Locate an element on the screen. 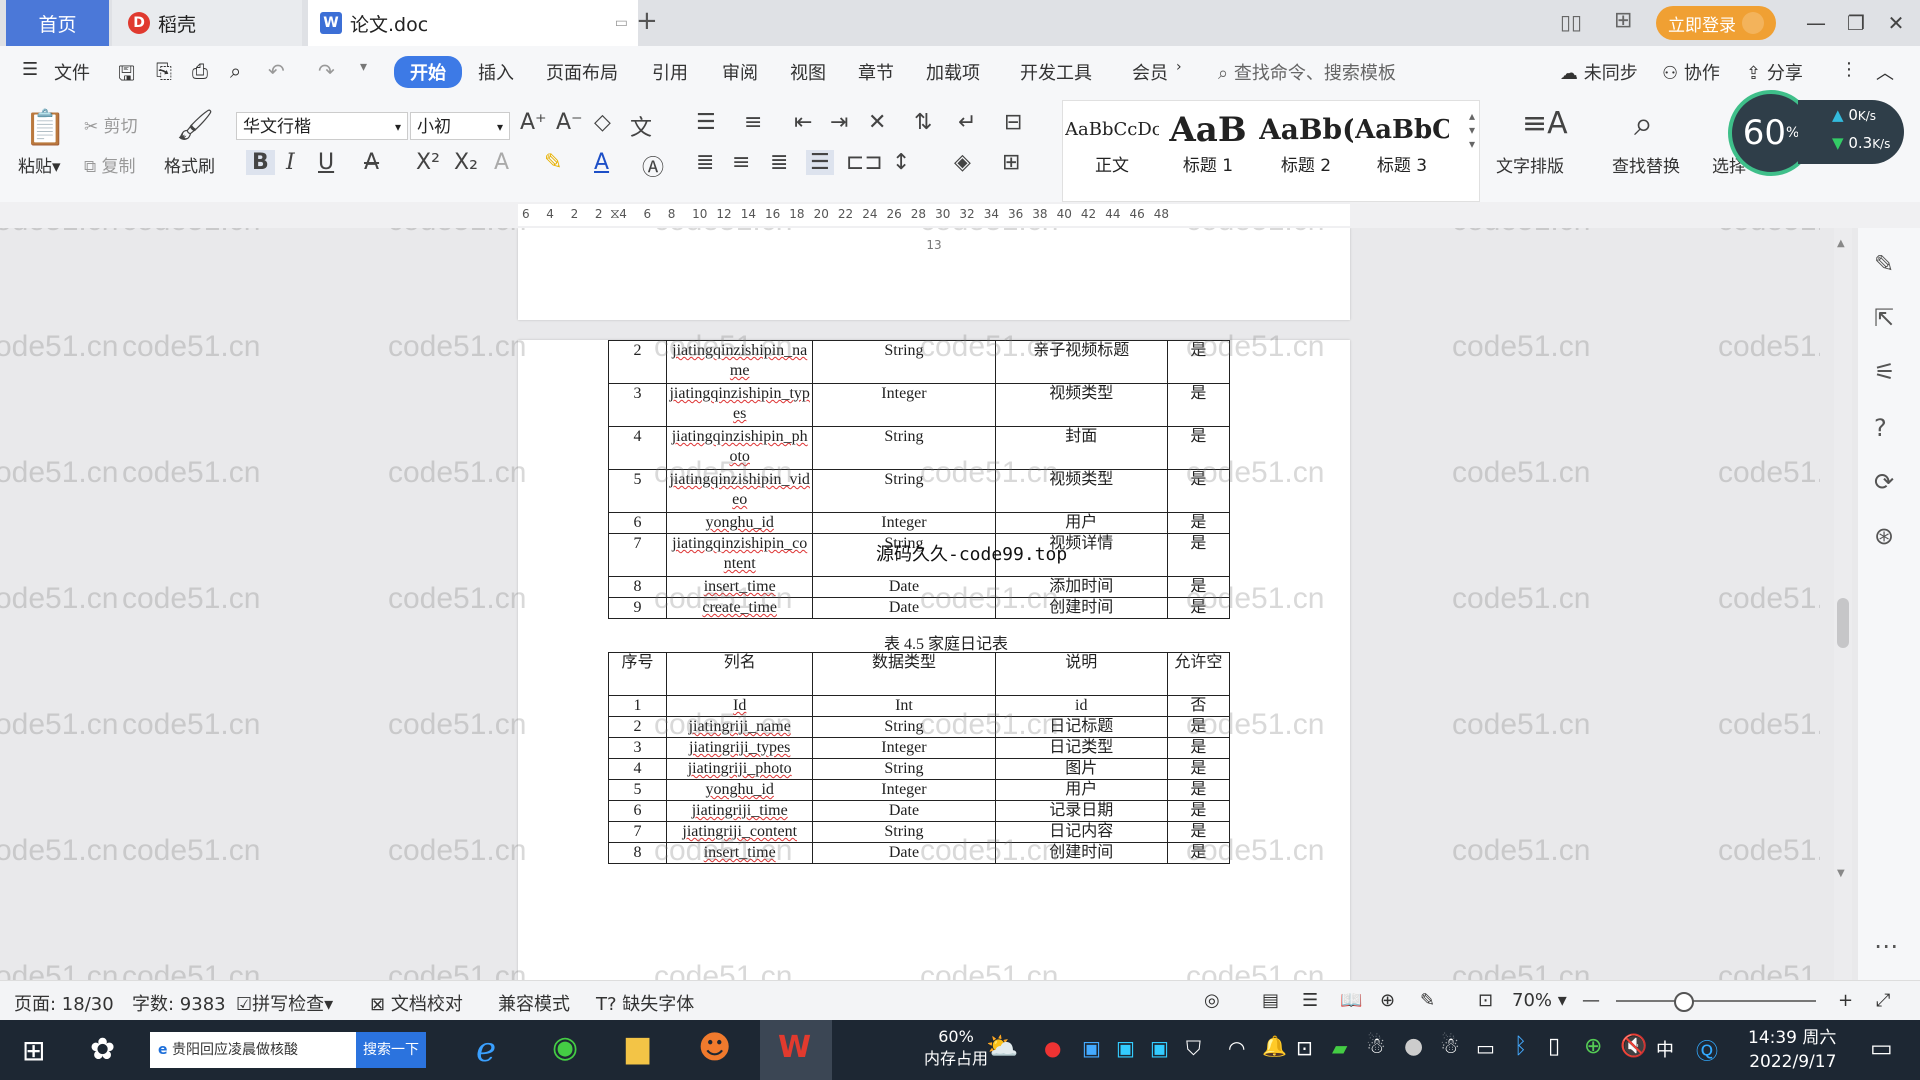  zoom-out-icon: — is located at coordinates (1591, 1000).